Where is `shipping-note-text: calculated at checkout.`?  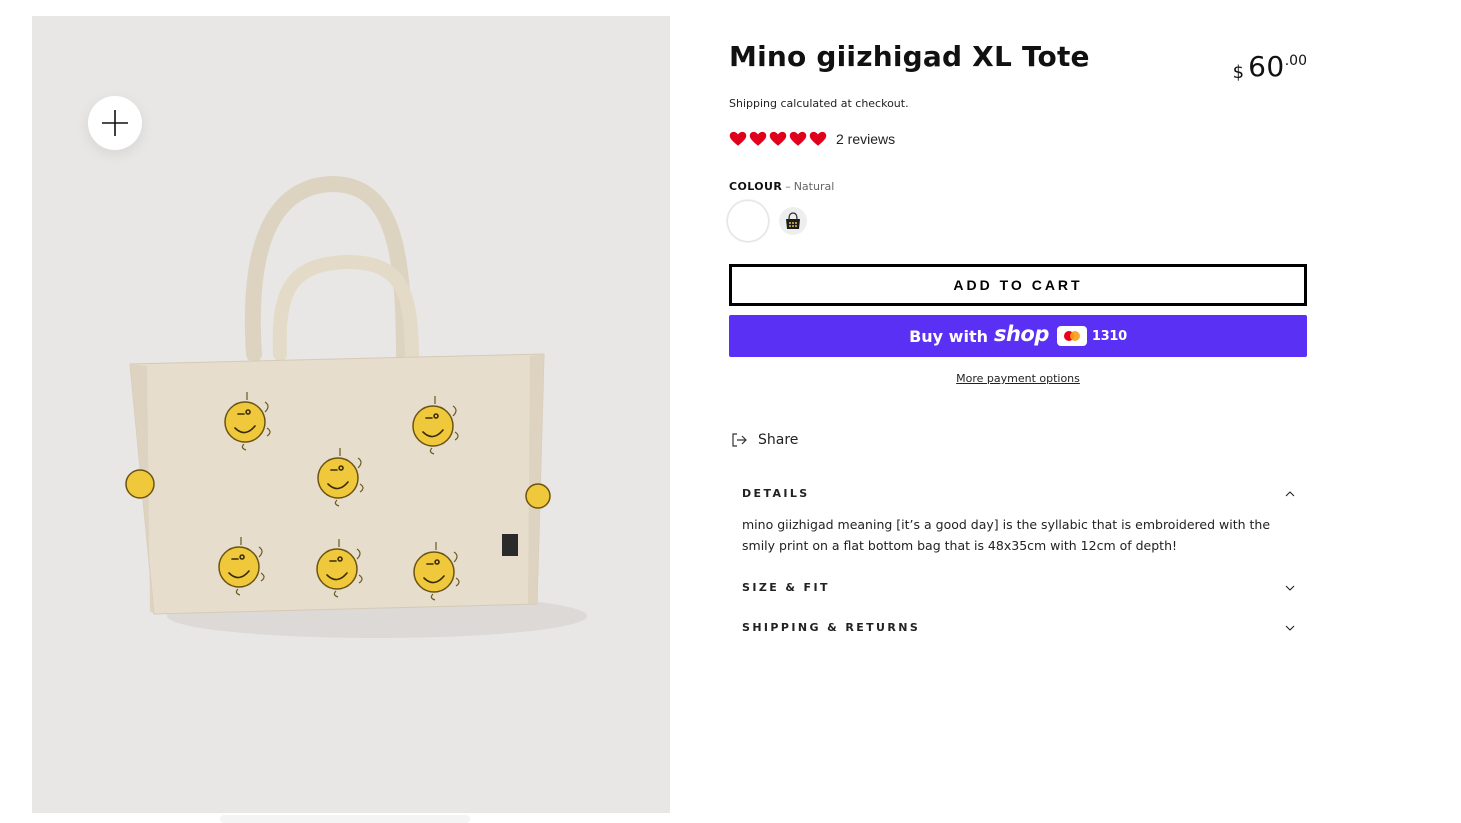
shipping-note-text: calculated at checkout. is located at coordinates (843, 103).